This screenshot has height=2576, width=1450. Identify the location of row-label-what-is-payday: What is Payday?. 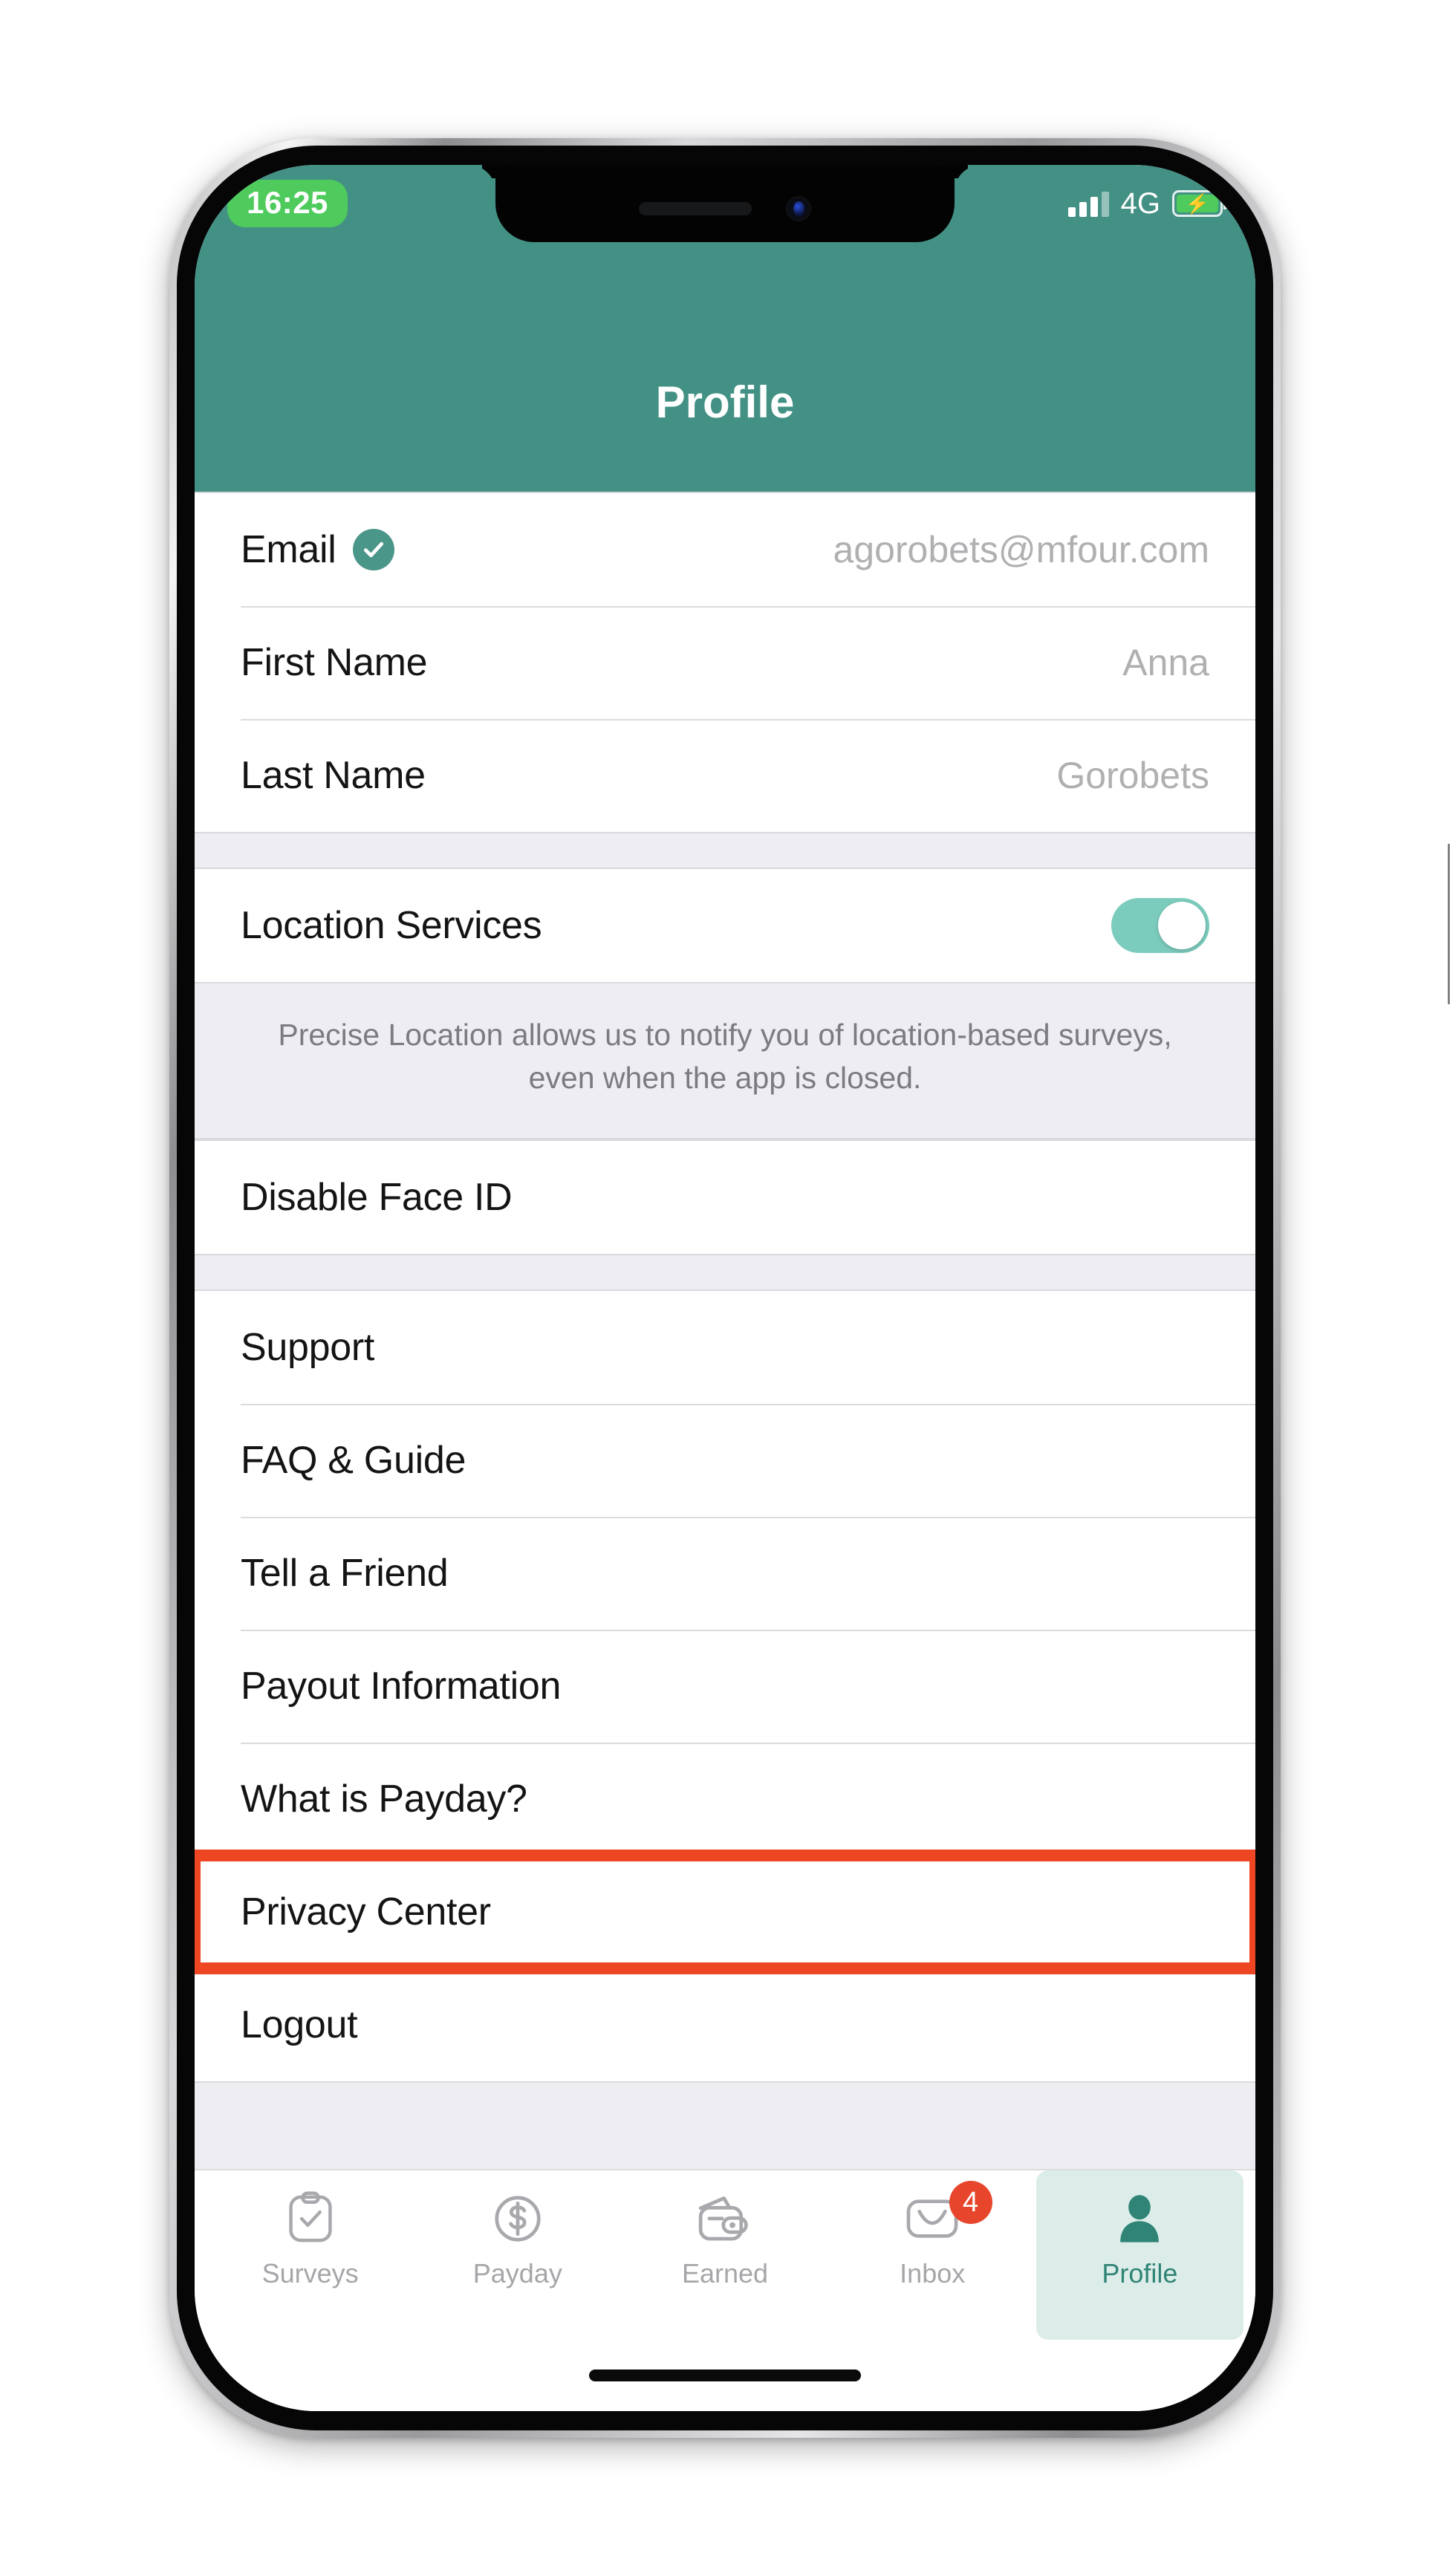
(384, 1799).